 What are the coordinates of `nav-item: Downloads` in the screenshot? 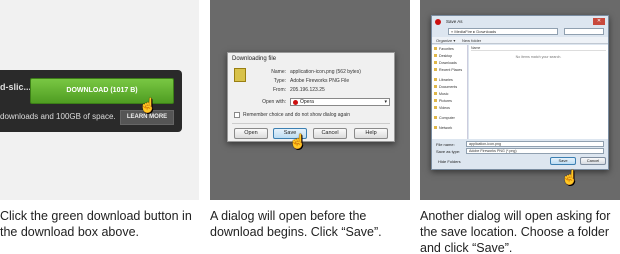 It's located at (445, 63).